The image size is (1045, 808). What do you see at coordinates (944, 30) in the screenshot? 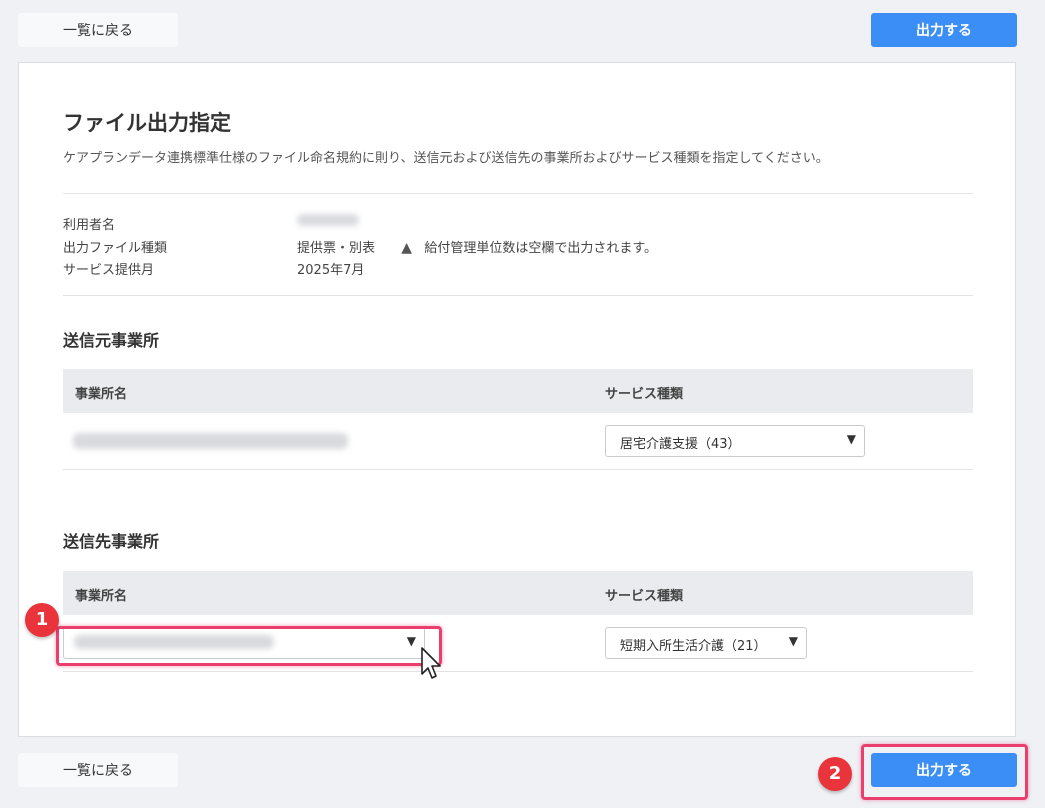
I see `output-button-top: 出力する` at bounding box center [944, 30].